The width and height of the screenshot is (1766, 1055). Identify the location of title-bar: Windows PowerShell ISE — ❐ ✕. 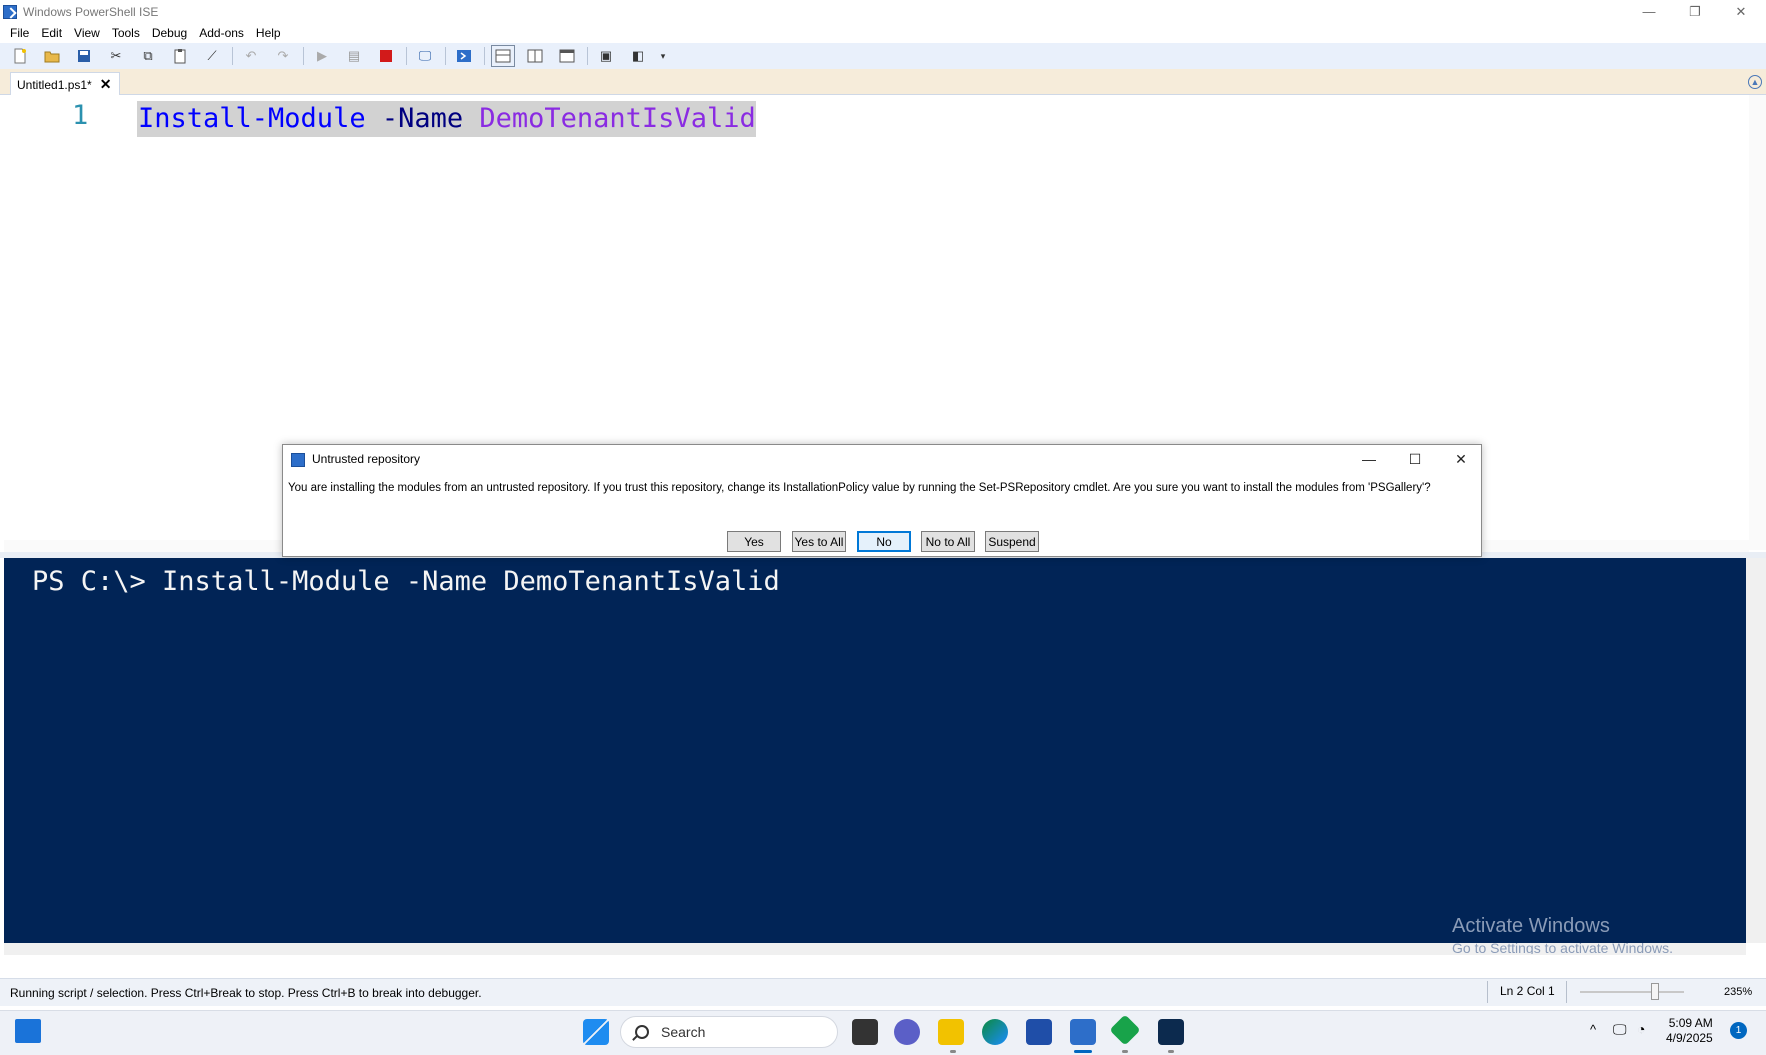
(883, 11).